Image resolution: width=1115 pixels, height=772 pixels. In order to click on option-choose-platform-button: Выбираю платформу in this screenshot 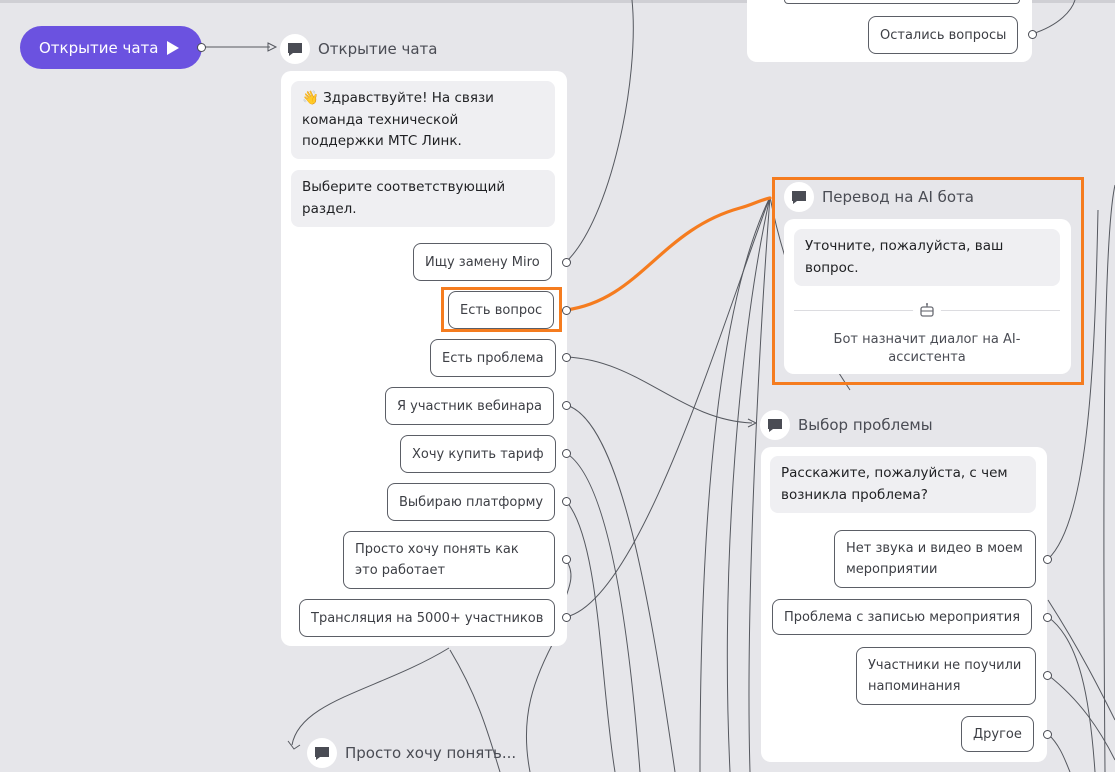, I will do `click(471, 502)`.